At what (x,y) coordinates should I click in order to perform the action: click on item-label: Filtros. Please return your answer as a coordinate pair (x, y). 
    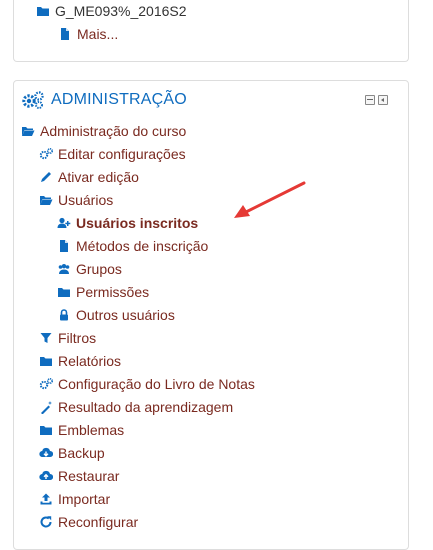
    Looking at the image, I should click on (77, 338).